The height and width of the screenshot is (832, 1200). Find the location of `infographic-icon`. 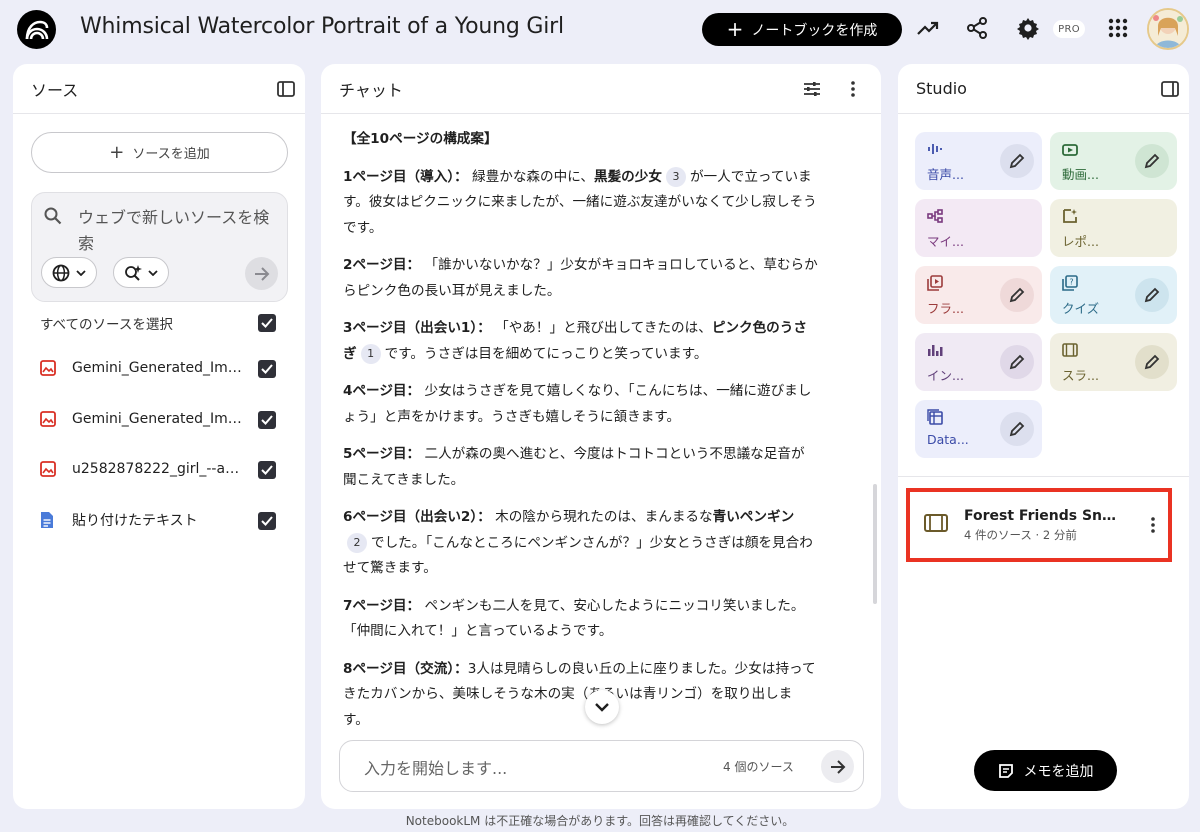

infographic-icon is located at coordinates (935, 351).